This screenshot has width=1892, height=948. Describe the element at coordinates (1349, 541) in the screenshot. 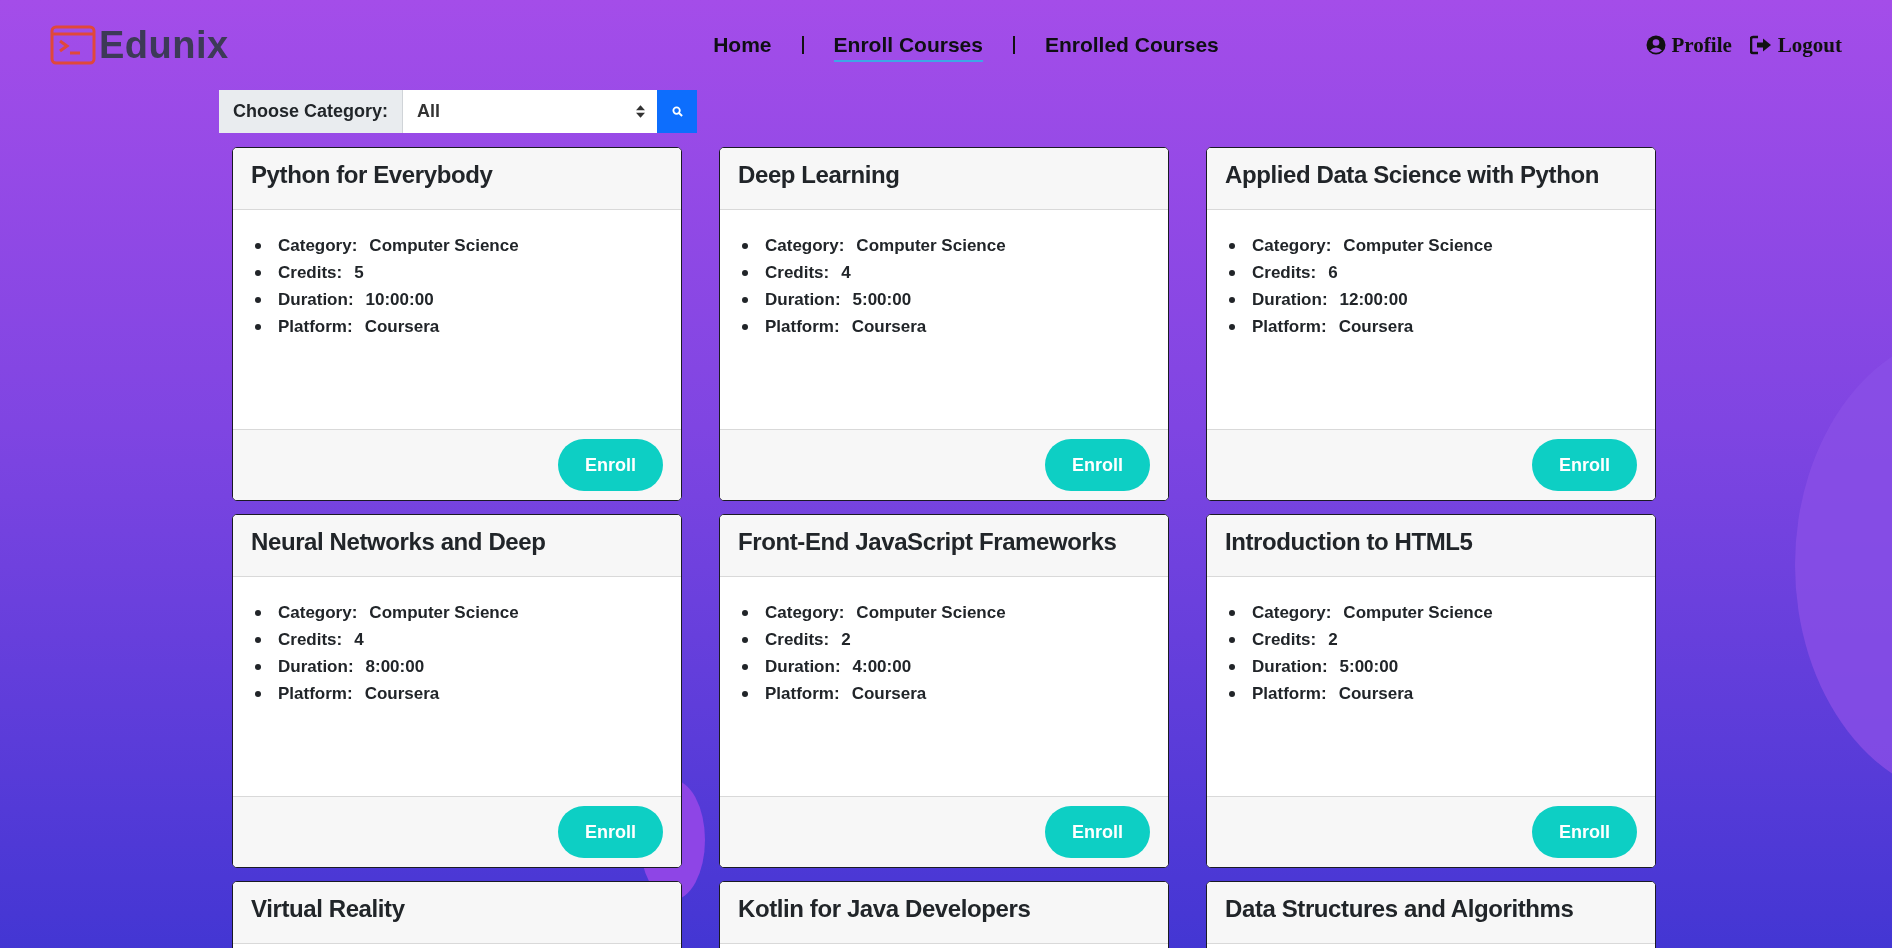

I see `course-title: Introduction to HTML5` at that location.